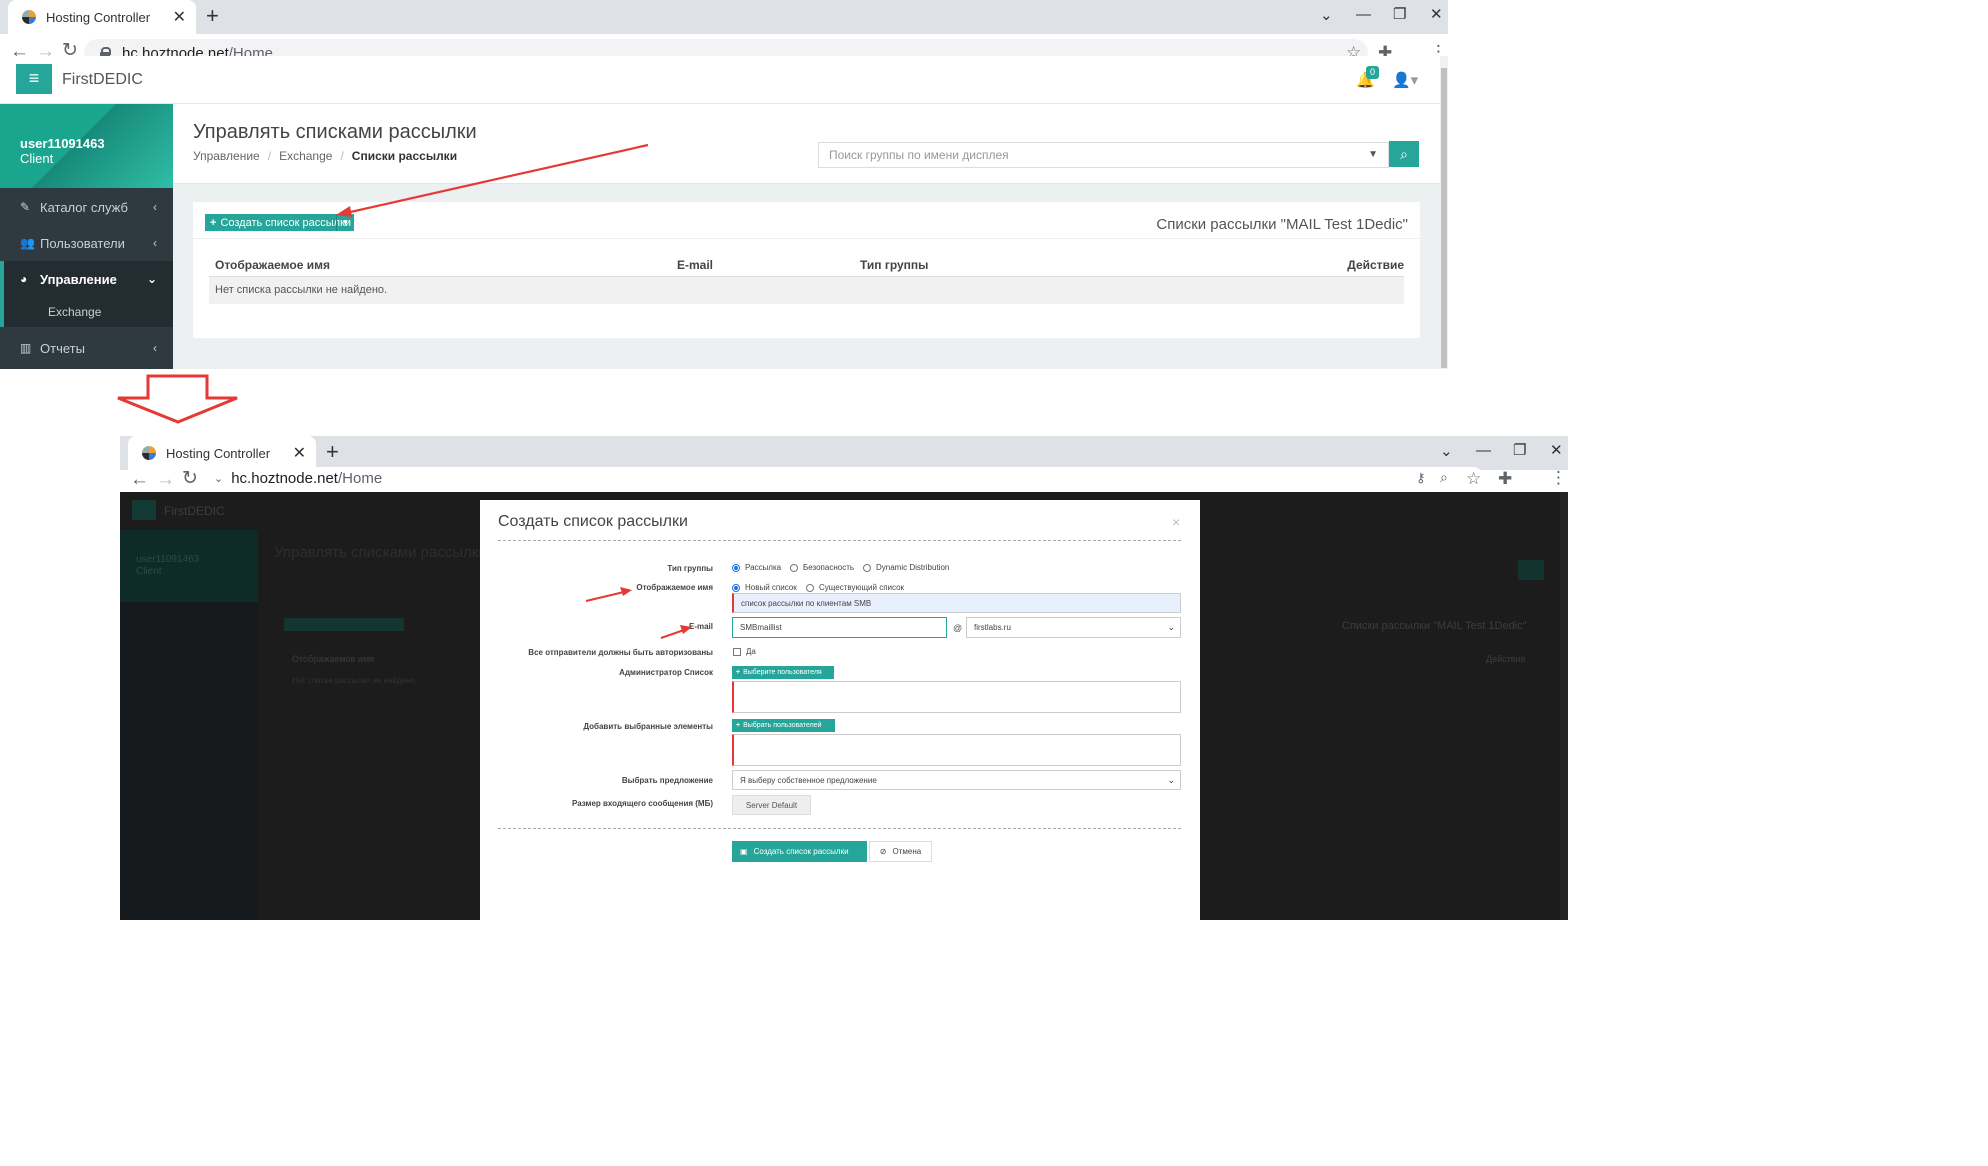 The height and width of the screenshot is (1166, 1988). Describe the element at coordinates (27, 243) in the screenshot. I see `users-icon: 👥` at that location.